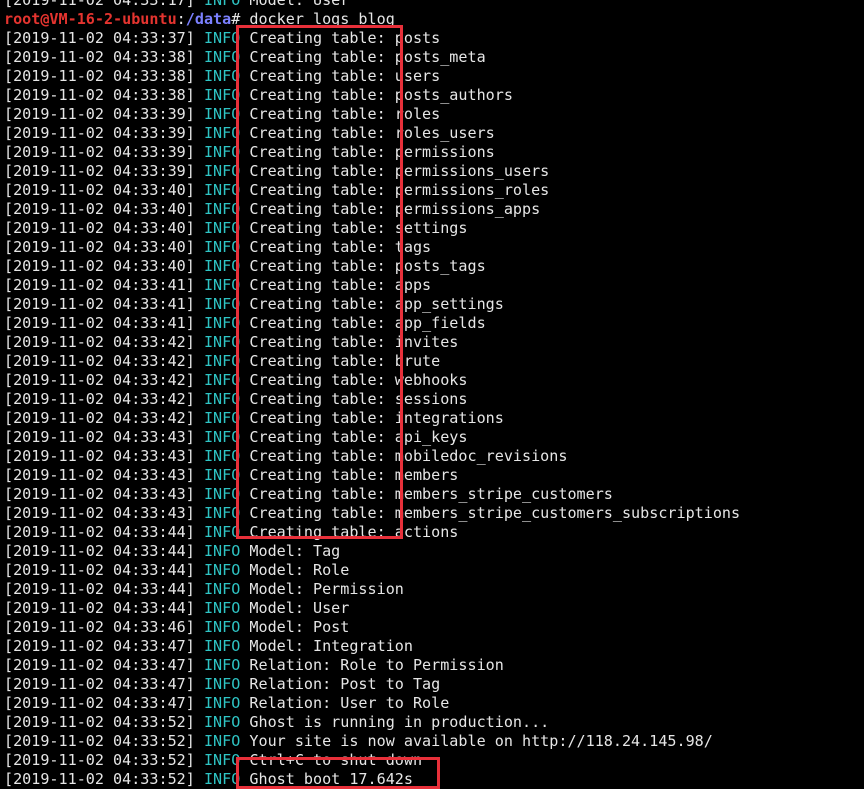 This screenshot has width=864, height=789. Describe the element at coordinates (381, 95) in the screenshot. I see `log-message: Creating table: posts_authors` at that location.